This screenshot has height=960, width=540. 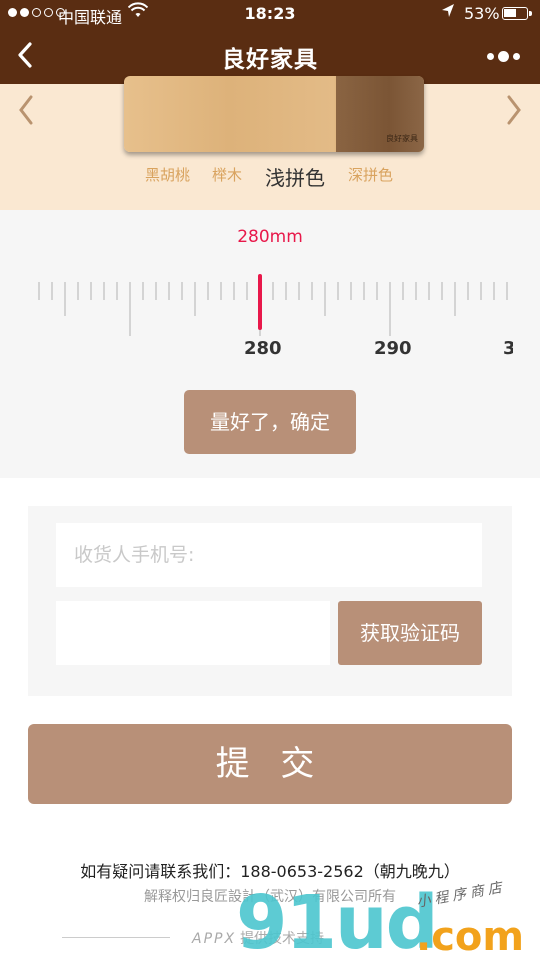 I want to click on verification-code-input, so click(x=193, y=633).